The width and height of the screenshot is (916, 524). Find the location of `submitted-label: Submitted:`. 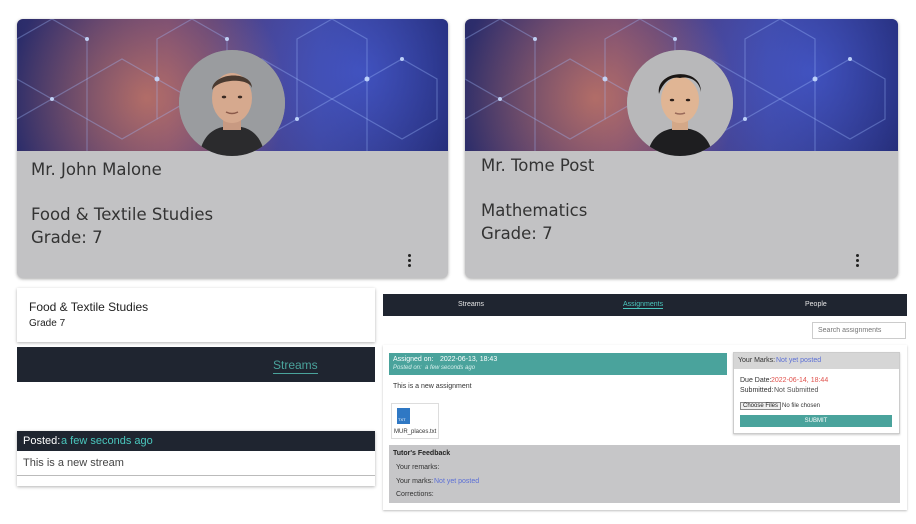

submitted-label: Submitted: is located at coordinates (757, 390).